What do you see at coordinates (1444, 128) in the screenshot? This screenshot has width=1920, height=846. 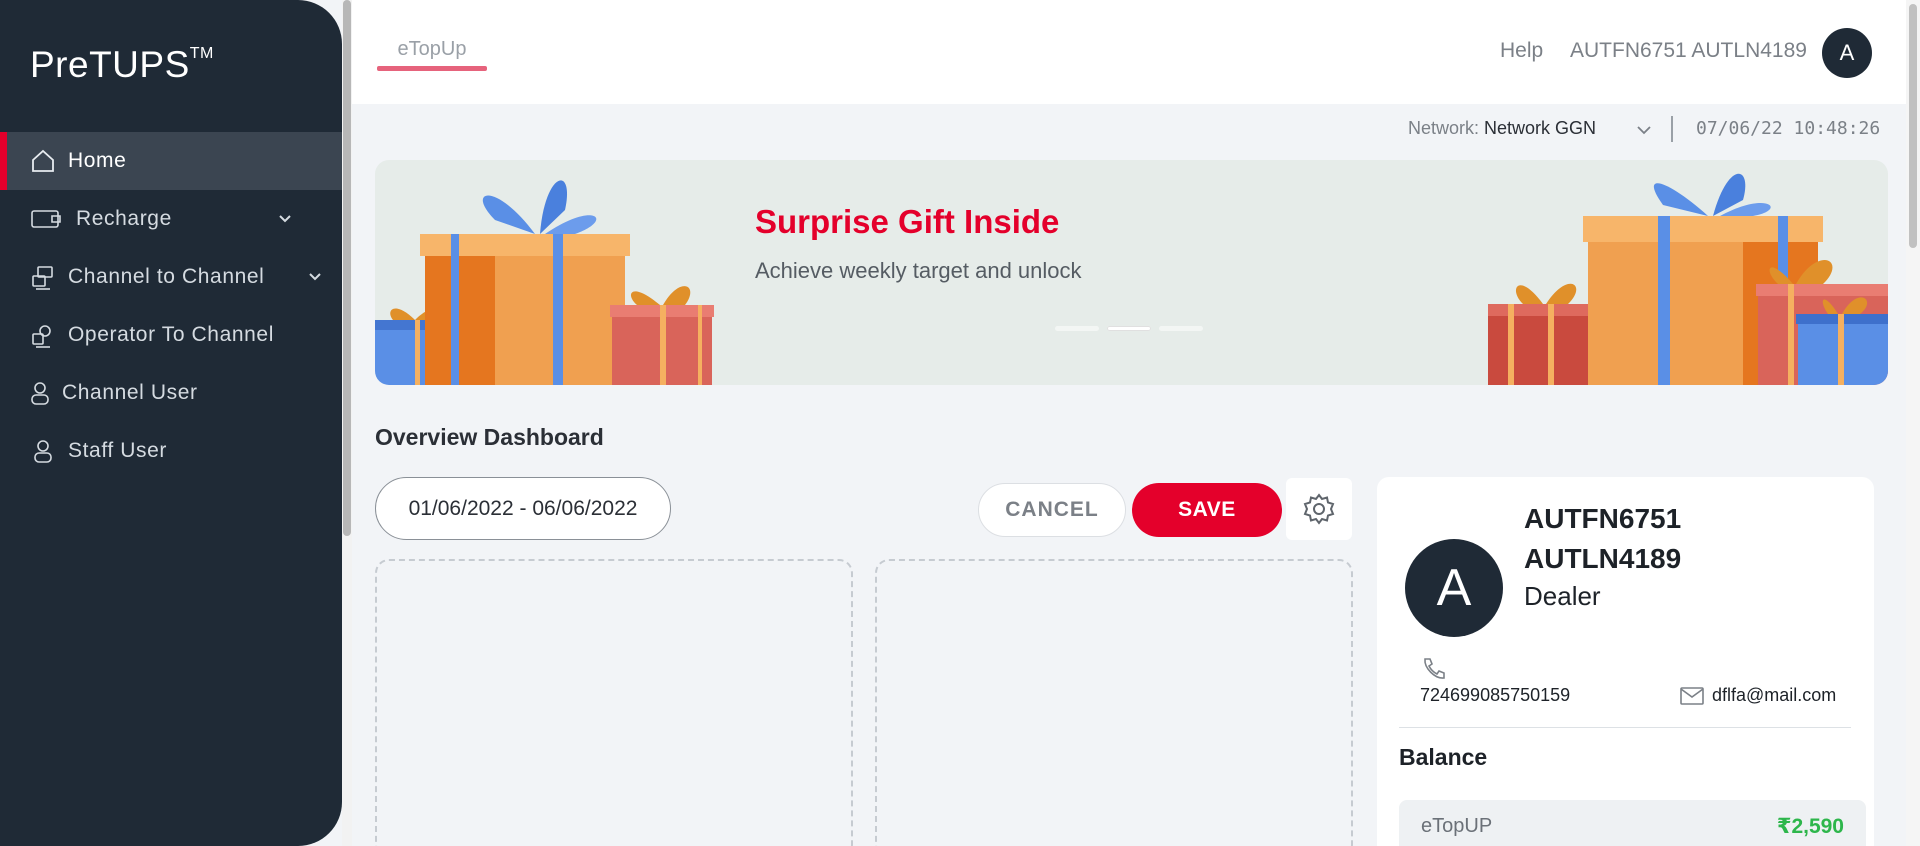 I see `network-label: Network:` at bounding box center [1444, 128].